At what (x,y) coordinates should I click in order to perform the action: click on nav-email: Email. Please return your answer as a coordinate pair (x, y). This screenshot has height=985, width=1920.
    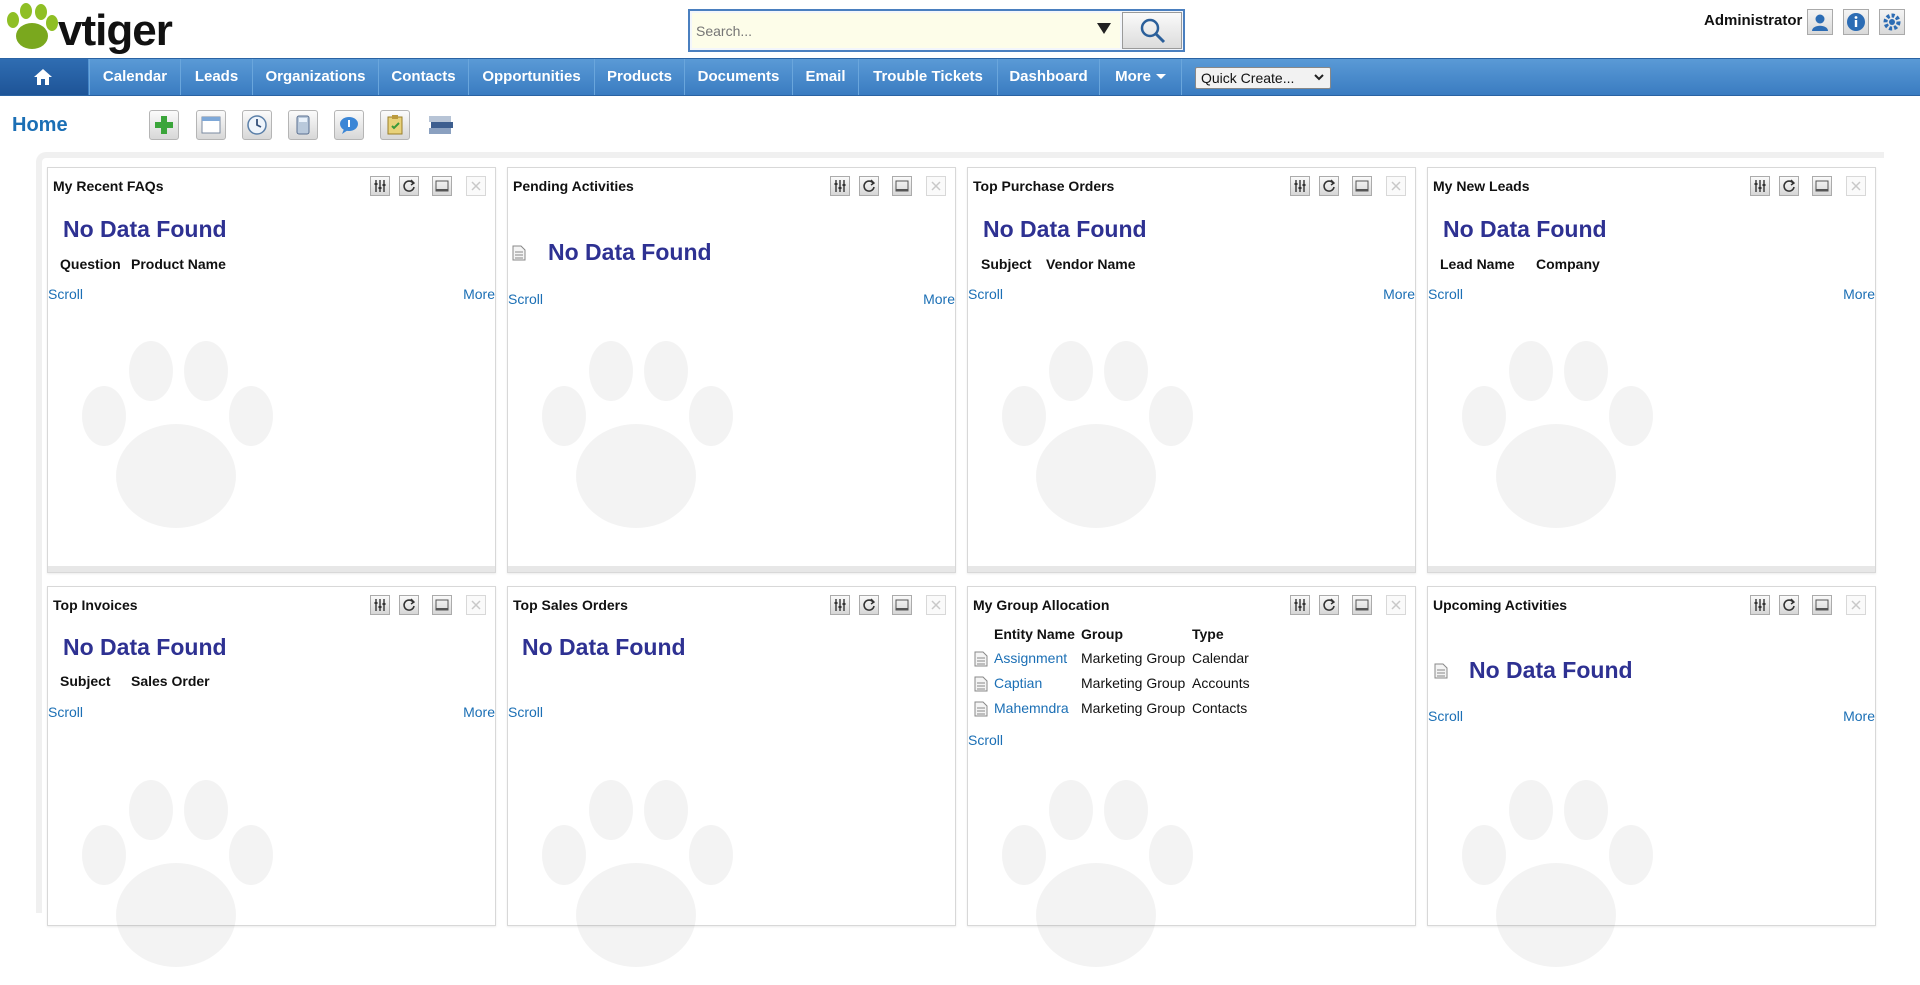
    Looking at the image, I should click on (825, 77).